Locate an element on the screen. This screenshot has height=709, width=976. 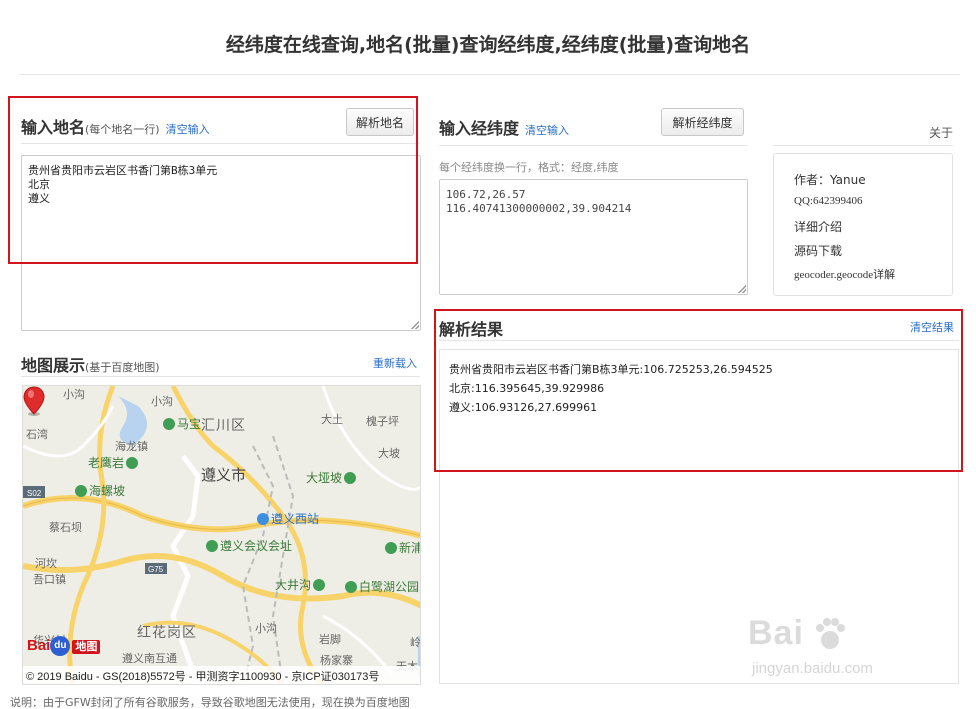
map-poi-dajinggou: 大井沟 is located at coordinates (301, 584).